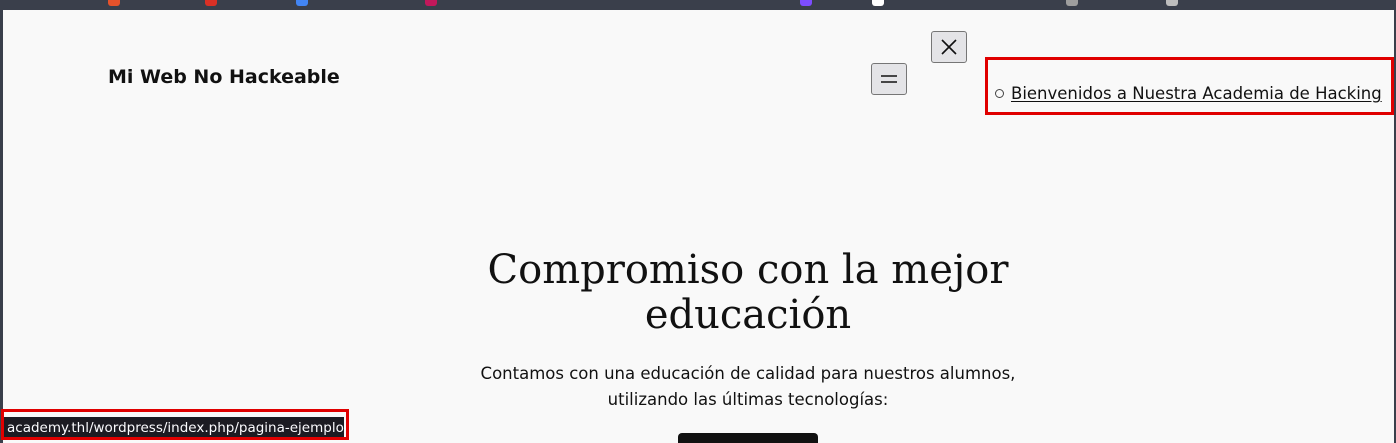  What do you see at coordinates (748, 399) in the screenshot?
I see `hero-description-line: utilizando las últimas tecnologías:` at bounding box center [748, 399].